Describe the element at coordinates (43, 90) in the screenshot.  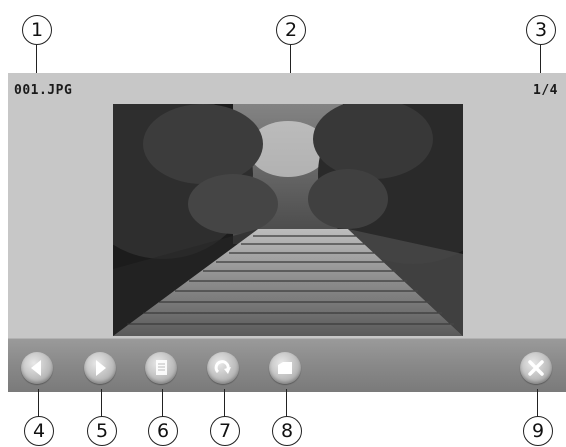
I see `filename-label: 001.JPG` at that location.